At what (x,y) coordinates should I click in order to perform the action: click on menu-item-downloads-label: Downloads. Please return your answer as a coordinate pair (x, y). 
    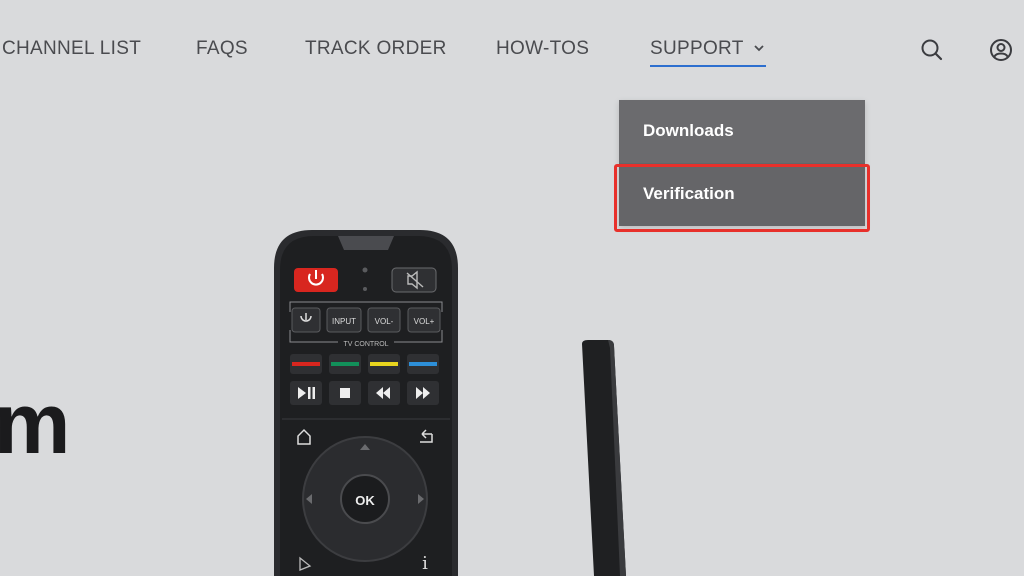
    Looking at the image, I should click on (688, 130).